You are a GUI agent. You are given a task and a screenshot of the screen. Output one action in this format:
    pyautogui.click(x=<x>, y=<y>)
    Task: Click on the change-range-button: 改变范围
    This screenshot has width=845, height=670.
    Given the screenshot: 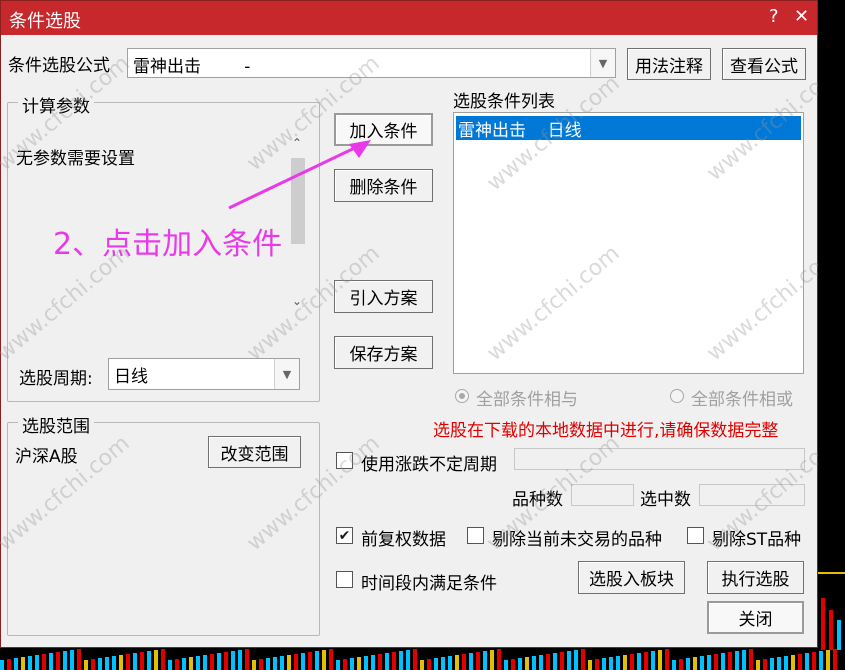 What is the action you would take?
    pyautogui.click(x=254, y=452)
    